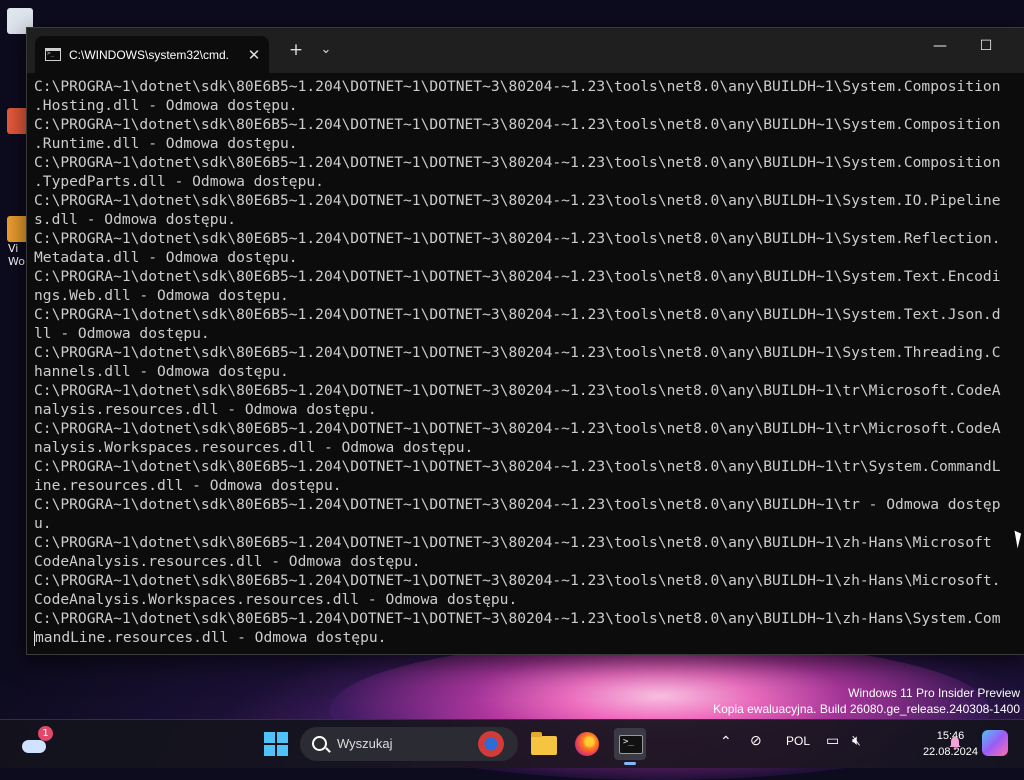  I want to click on firefox-globe-icon, so click(587, 744).